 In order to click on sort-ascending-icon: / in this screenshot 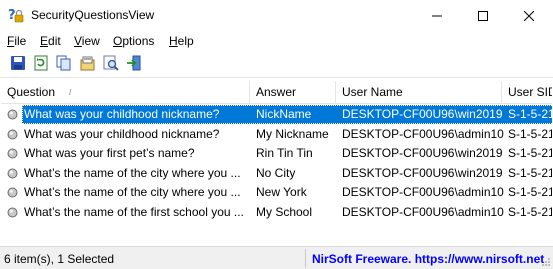, I will do `click(70, 92)`.